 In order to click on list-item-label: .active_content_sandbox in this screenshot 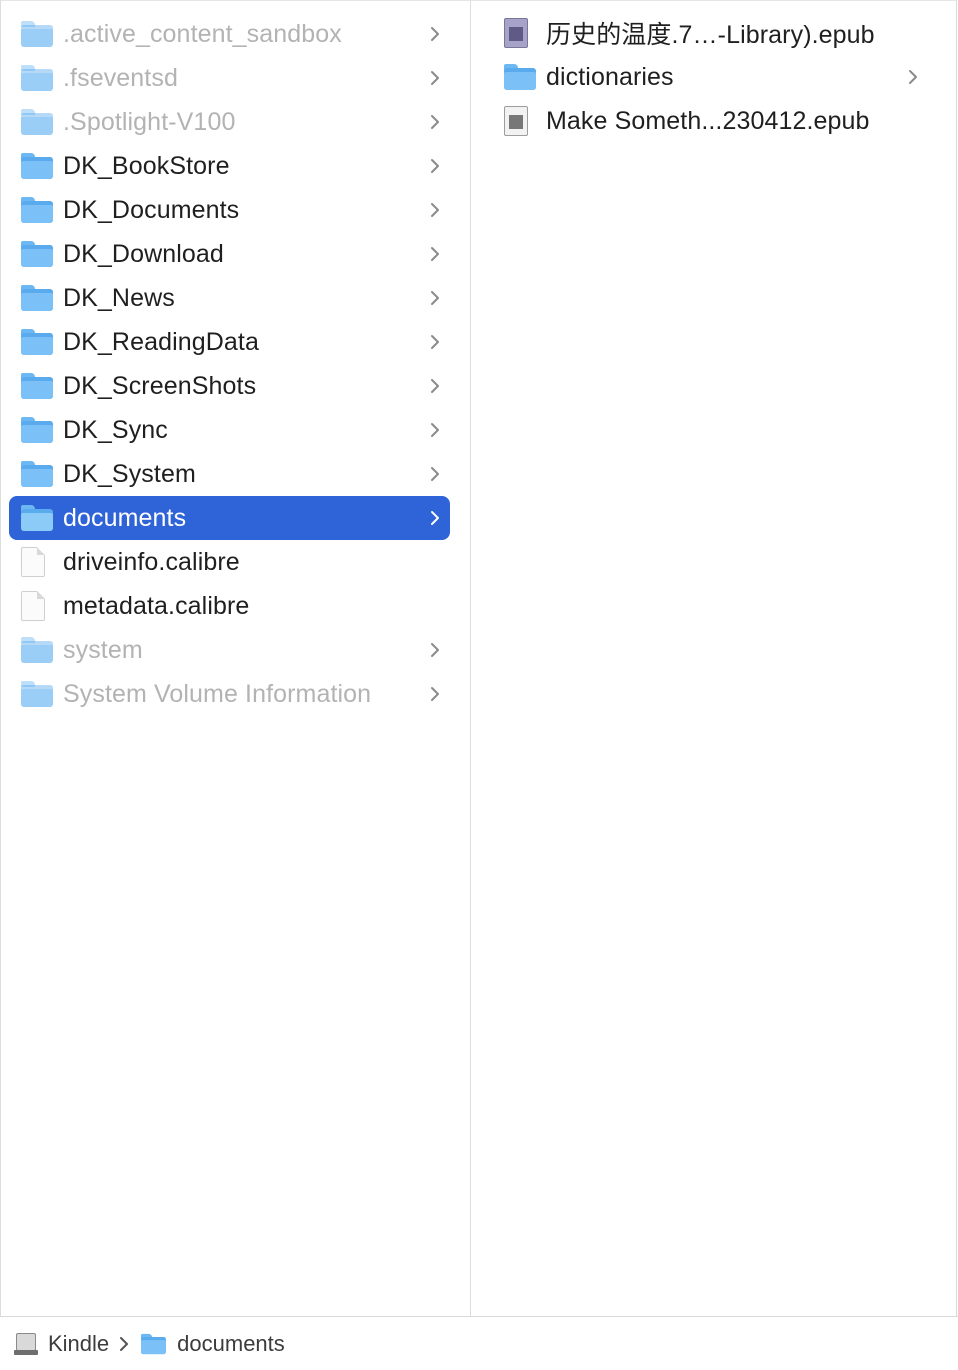, I will do `click(202, 33)`.